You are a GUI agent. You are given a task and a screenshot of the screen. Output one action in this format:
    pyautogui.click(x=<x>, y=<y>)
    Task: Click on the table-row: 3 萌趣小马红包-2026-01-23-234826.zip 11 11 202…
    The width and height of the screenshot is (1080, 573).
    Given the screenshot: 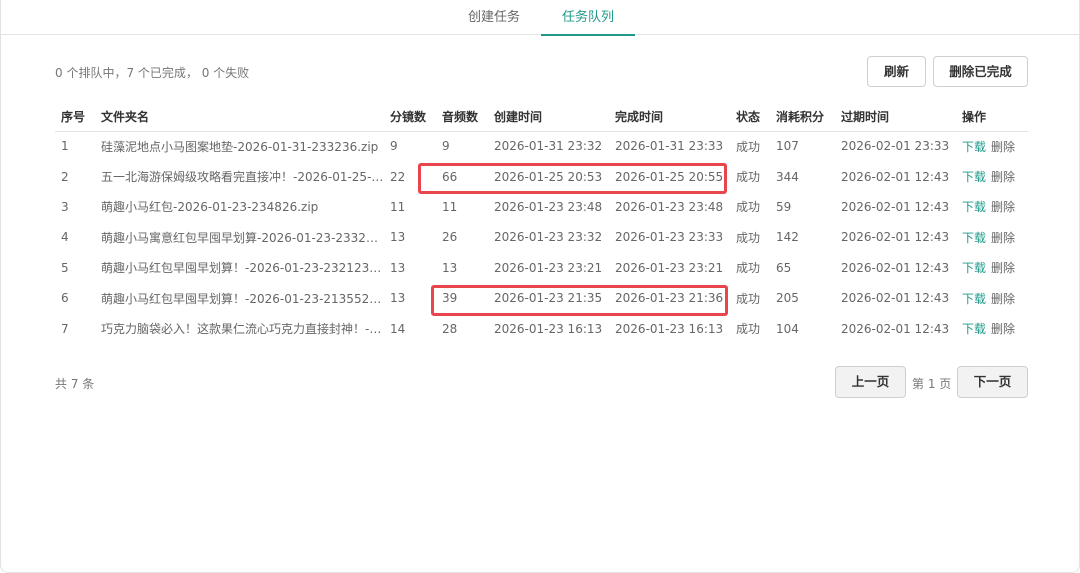 What is the action you would take?
    pyautogui.click(x=541, y=207)
    